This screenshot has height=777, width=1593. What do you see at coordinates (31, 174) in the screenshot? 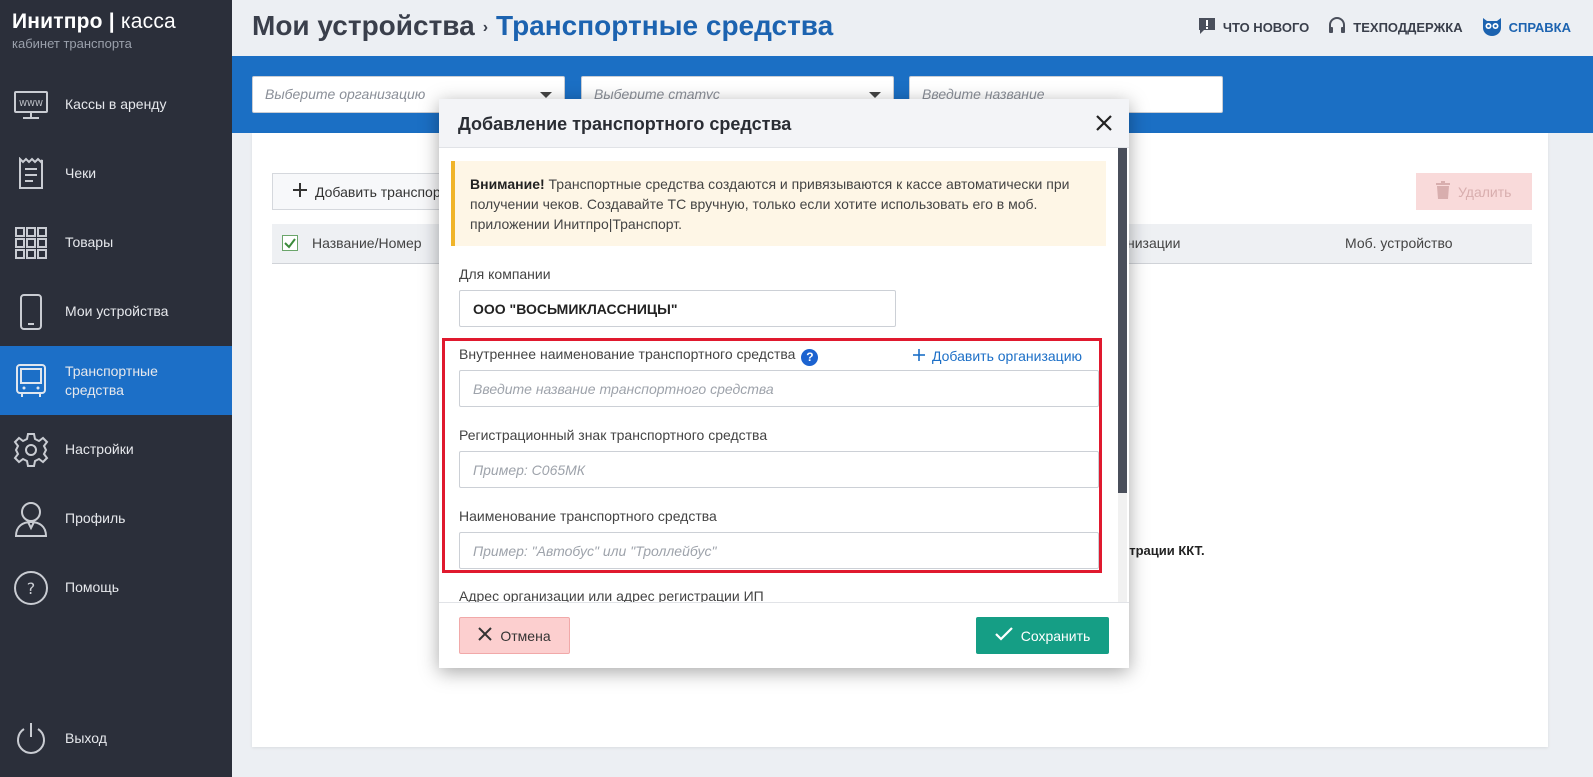
I see `receipt-icon` at bounding box center [31, 174].